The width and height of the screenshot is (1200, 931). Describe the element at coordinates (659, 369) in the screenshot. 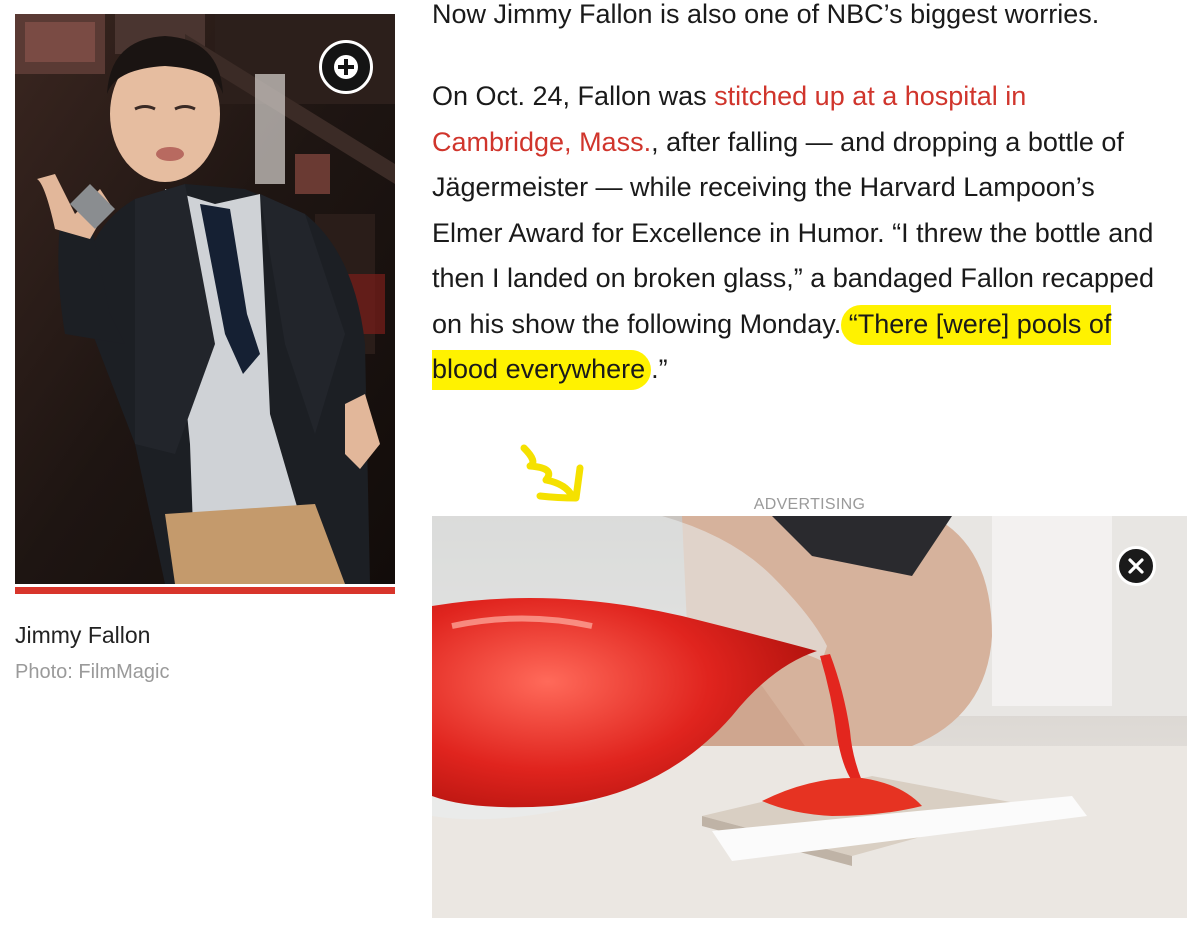

I see `paragraph-2-tail: .”` at that location.